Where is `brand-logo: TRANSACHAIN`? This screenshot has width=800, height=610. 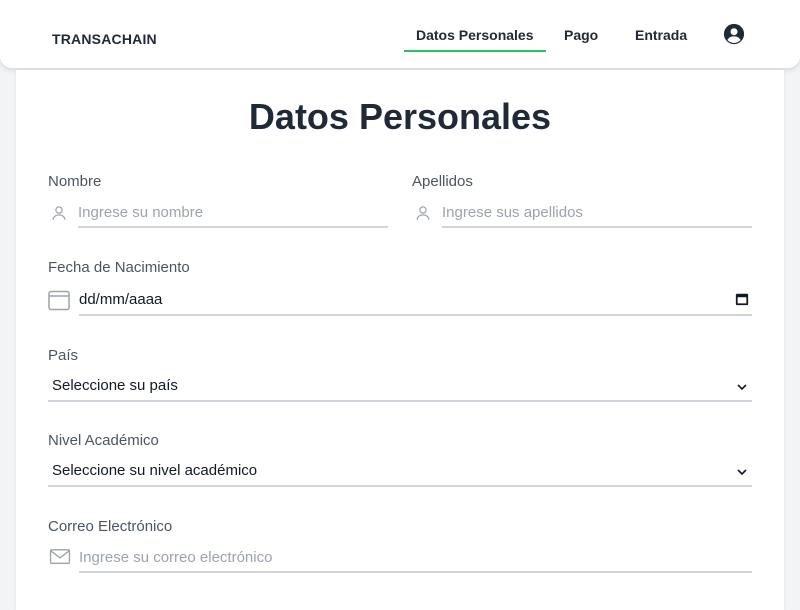
brand-logo: TRANSACHAIN is located at coordinates (104, 39).